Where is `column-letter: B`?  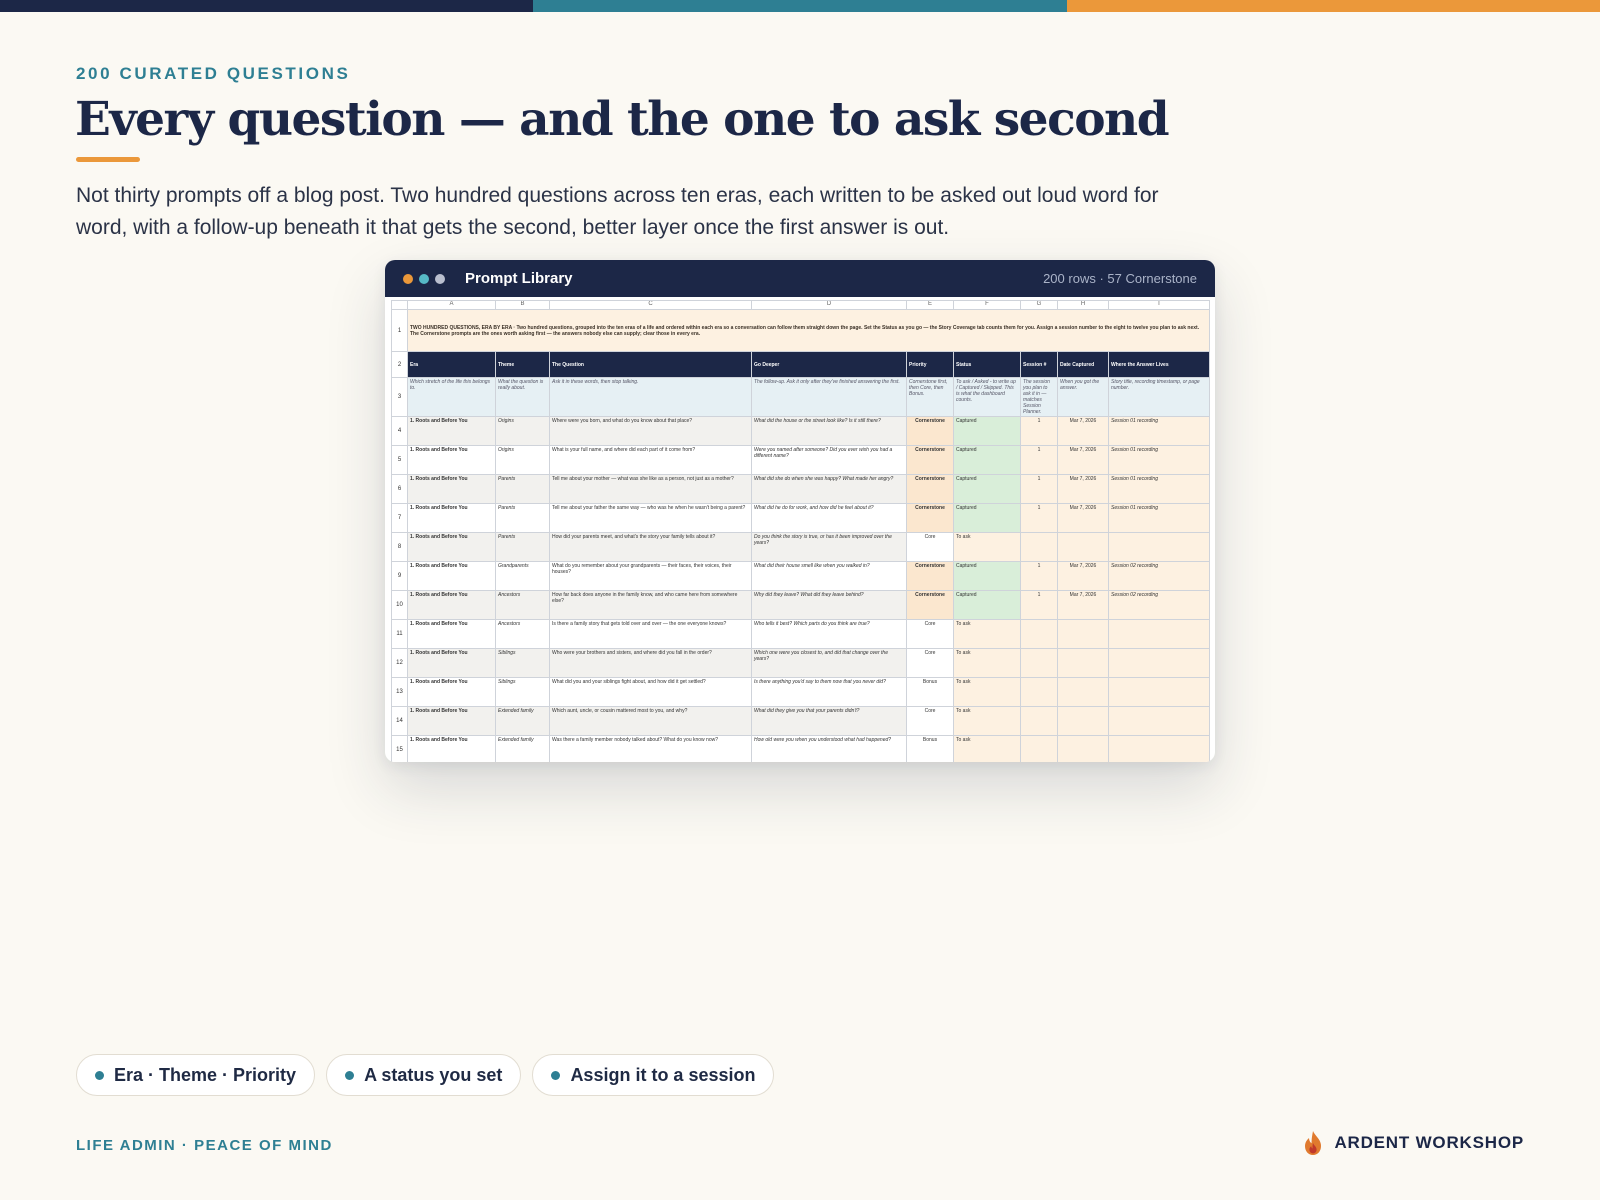
column-letter: B is located at coordinates (522, 305).